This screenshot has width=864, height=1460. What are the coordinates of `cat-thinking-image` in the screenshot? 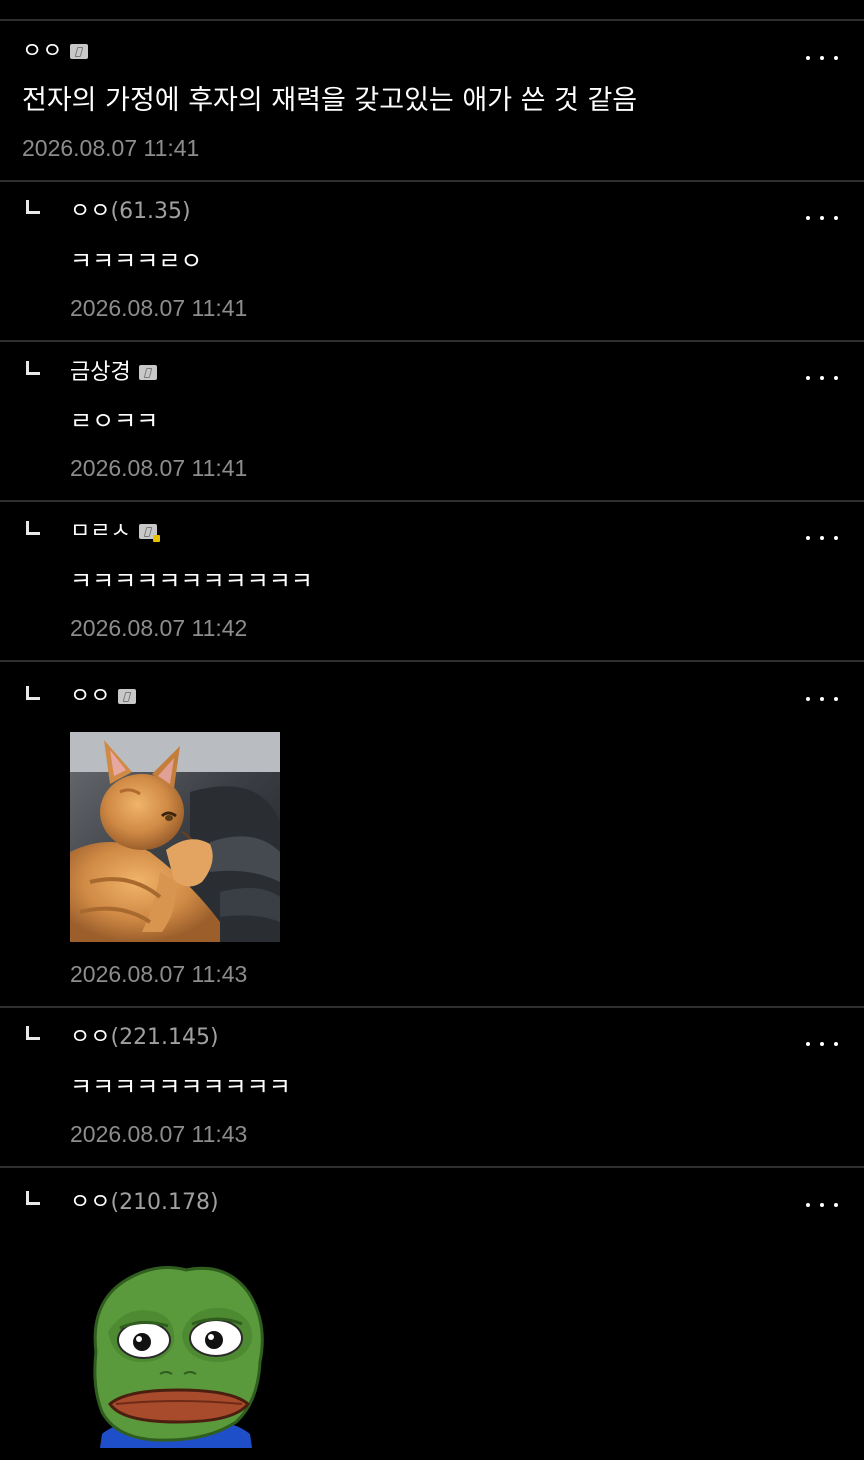 It's located at (175, 837).